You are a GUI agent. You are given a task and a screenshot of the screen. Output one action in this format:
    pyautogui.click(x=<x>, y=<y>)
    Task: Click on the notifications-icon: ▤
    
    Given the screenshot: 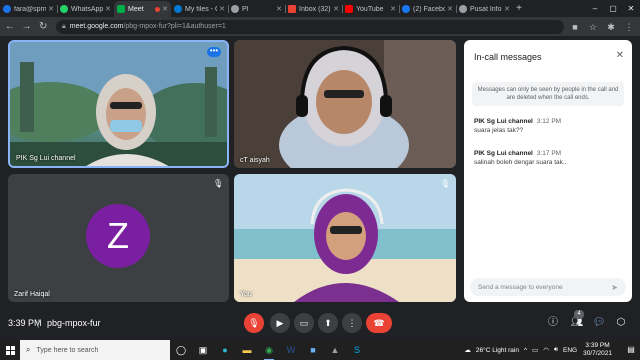 What is the action you would take?
    pyautogui.click(x=631, y=350)
    